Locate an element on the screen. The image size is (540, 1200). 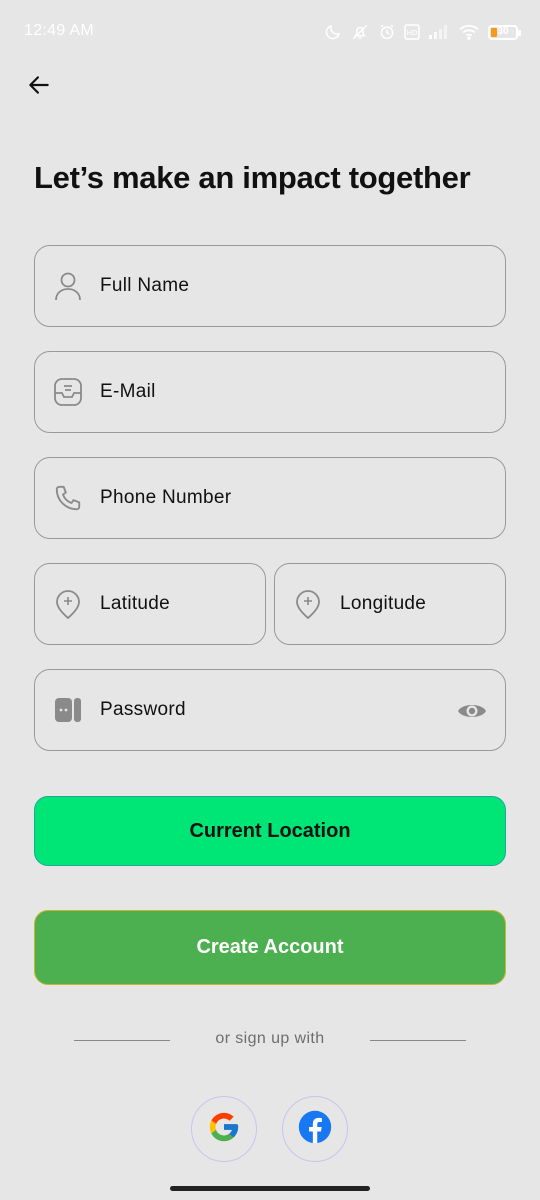
latitude-input is located at coordinates (170, 604).